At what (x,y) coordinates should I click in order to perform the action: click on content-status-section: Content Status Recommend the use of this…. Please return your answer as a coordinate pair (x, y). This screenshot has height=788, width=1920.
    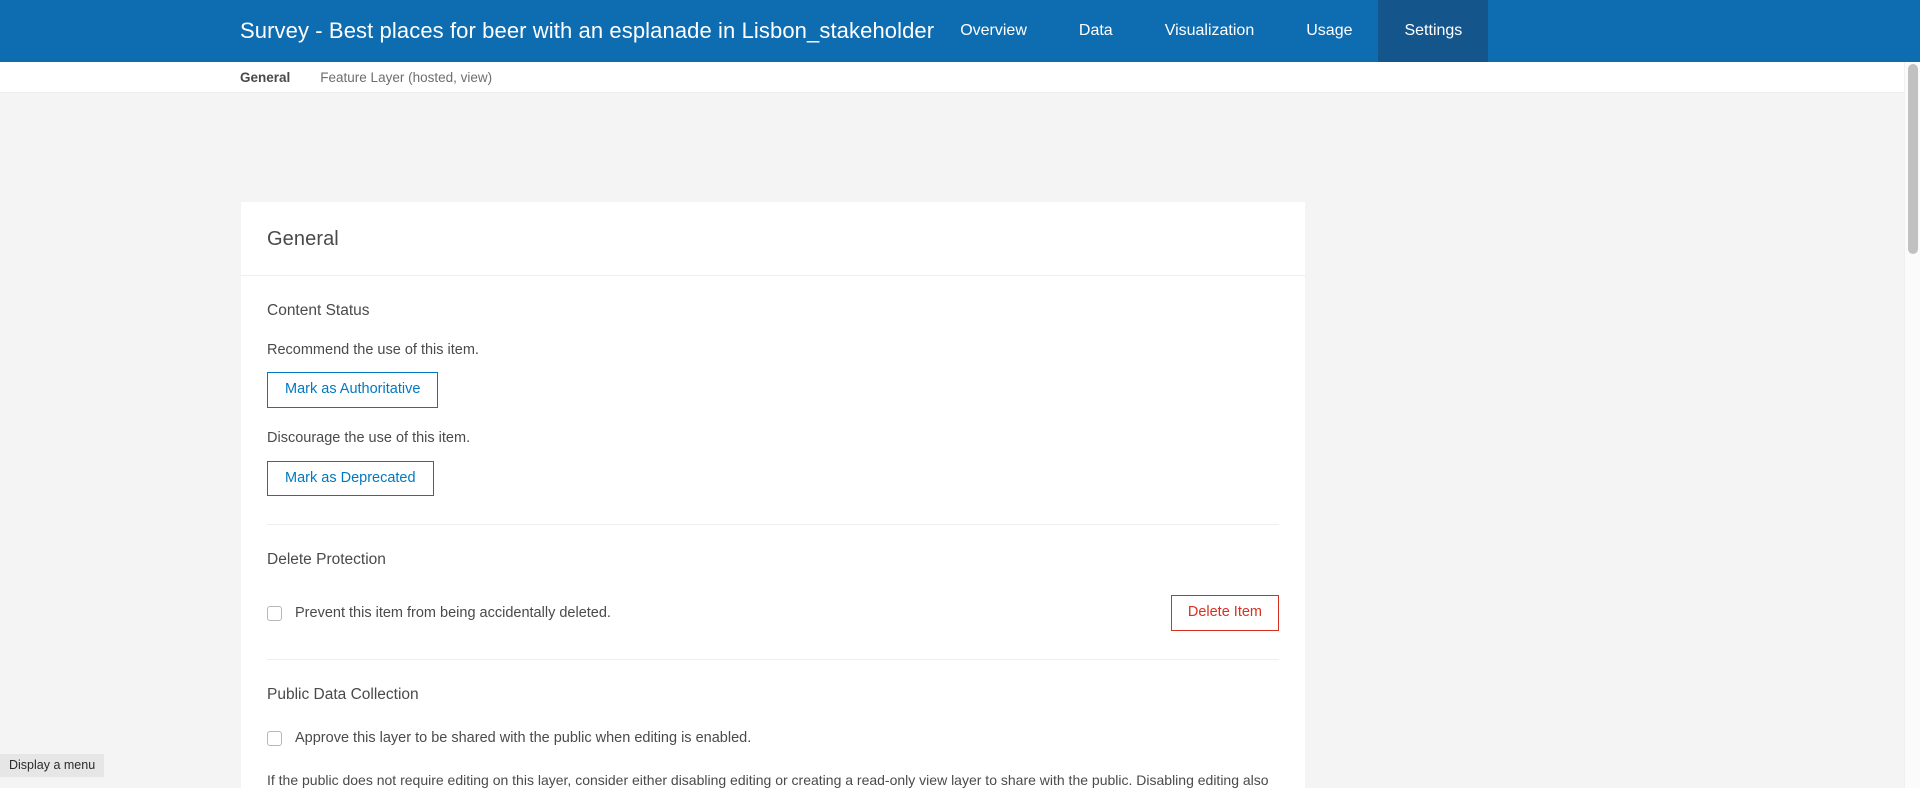
    Looking at the image, I should click on (773, 399).